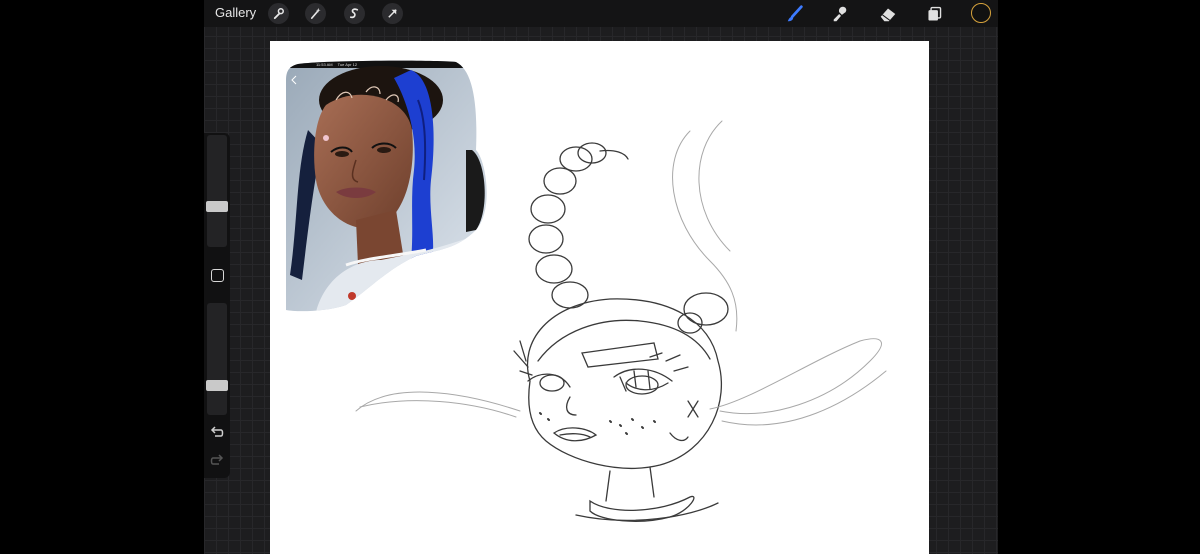 This screenshot has width=1200, height=554. What do you see at coordinates (217, 206) in the screenshot?
I see `brush-size-thumb` at bounding box center [217, 206].